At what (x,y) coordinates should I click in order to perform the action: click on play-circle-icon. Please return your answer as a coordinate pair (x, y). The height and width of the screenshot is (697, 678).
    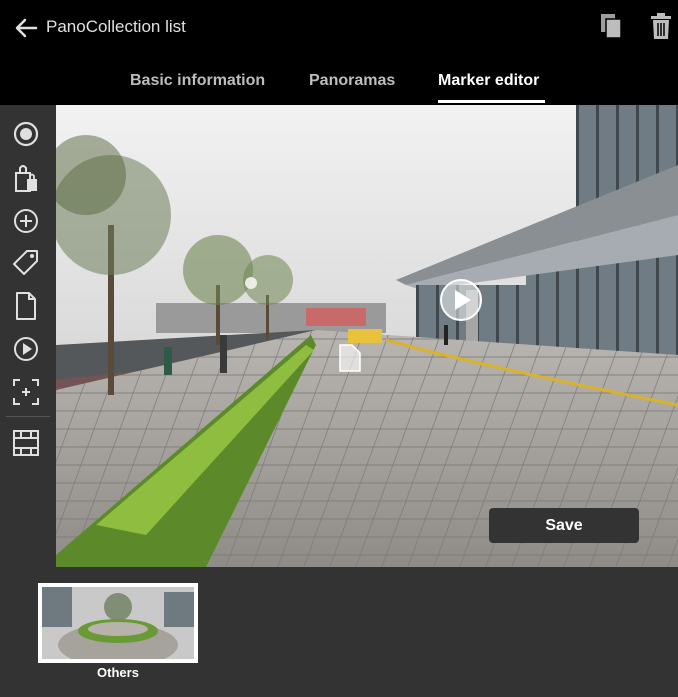
    Looking at the image, I should click on (26, 349).